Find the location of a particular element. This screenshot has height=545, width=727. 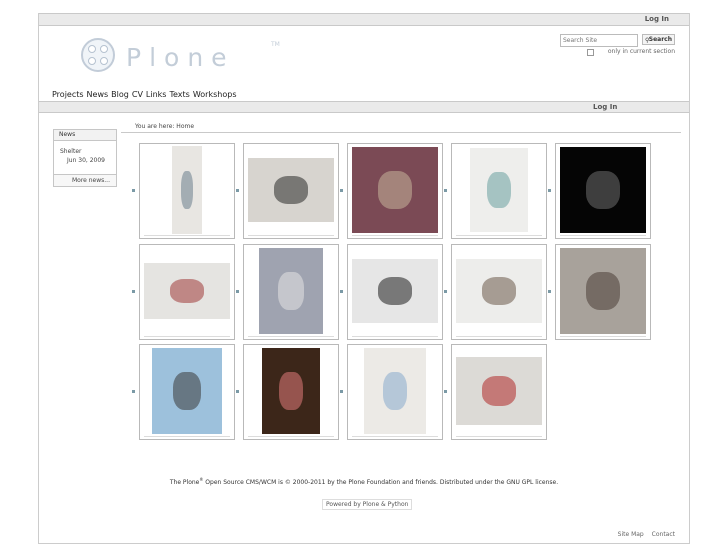

gallery-thumb-plant-on-paper is located at coordinates (187, 191).